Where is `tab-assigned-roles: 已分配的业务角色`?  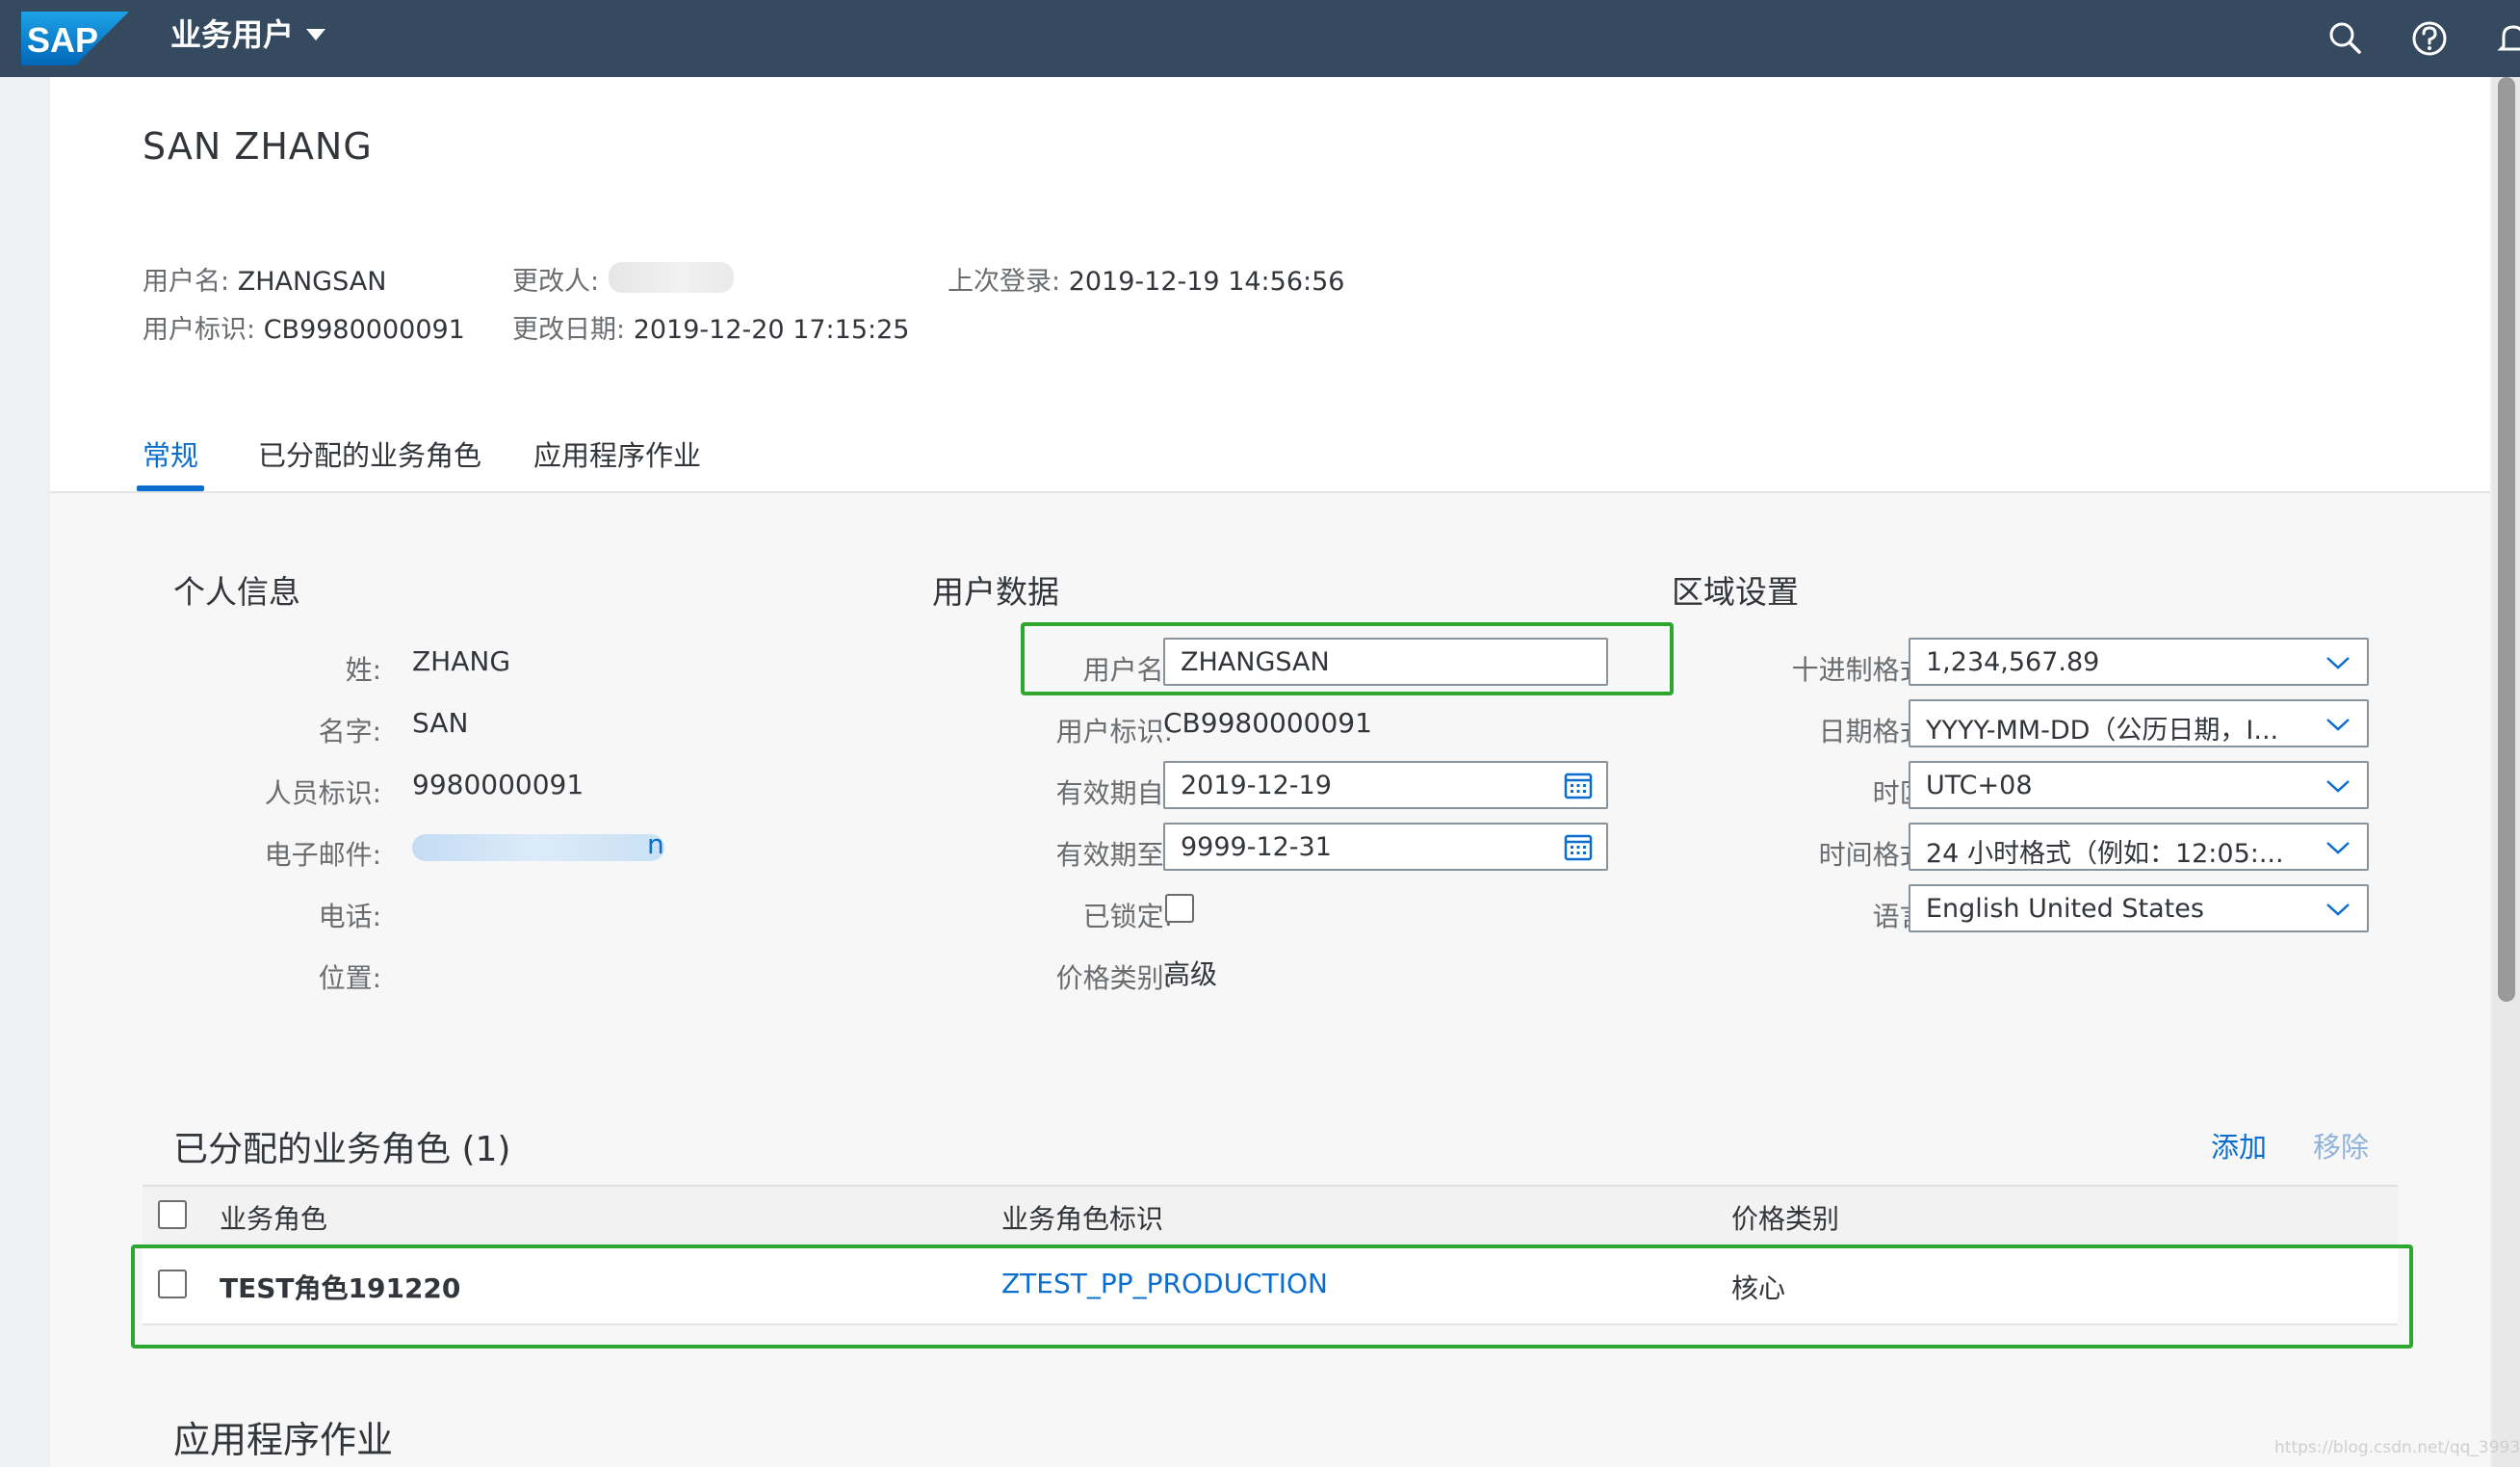
tab-assigned-roles: 已分配的业务角色 is located at coordinates (370, 453).